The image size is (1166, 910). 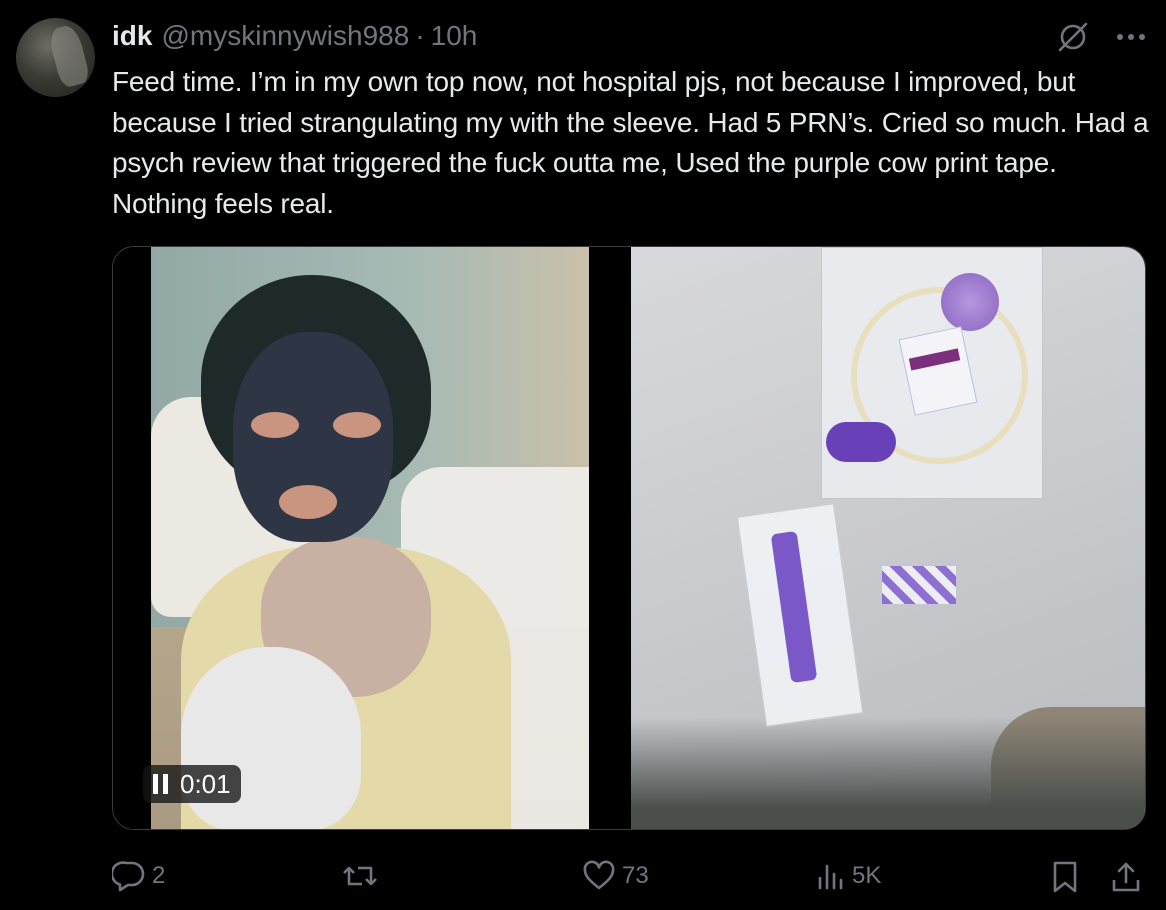 I want to click on like-button: 73, so click(x=615, y=876).